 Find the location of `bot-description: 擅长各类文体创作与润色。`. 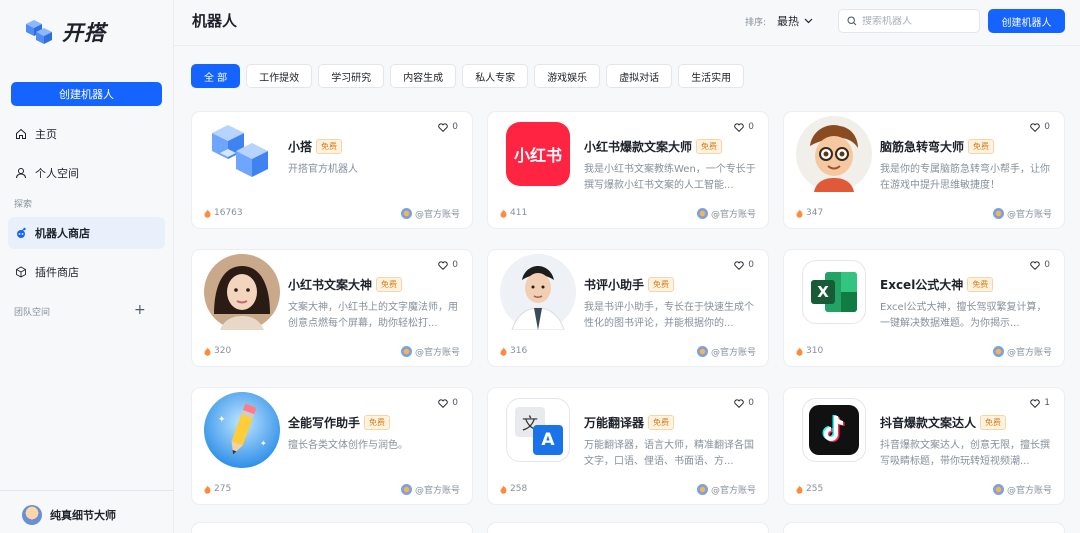

bot-description: 擅长各类文体创作与润色。 is located at coordinates (348, 445).